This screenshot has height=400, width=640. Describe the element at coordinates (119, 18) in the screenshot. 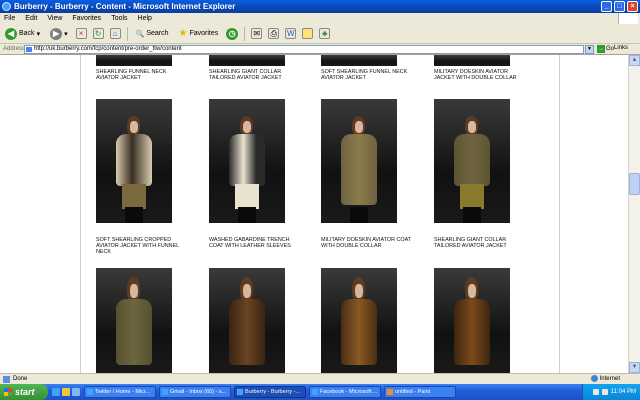

I see `menu-tools: Tools` at that location.